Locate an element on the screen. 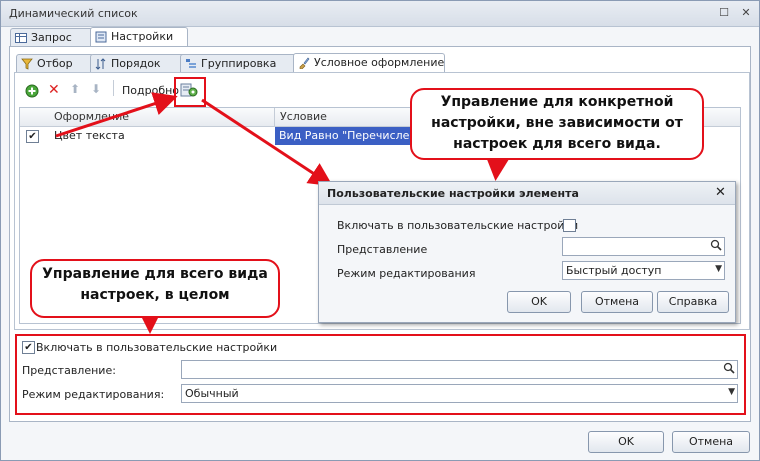 This screenshot has height=461, width=760. dialog-ok-button: OK is located at coordinates (539, 302).